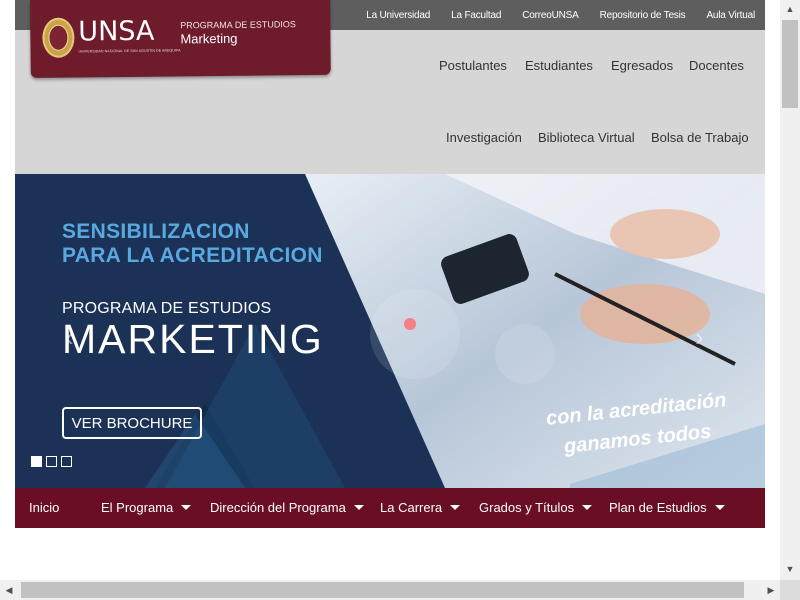  Describe the element at coordinates (476, 15) in the screenshot. I see `link-la-facultad: La Facultad` at that location.